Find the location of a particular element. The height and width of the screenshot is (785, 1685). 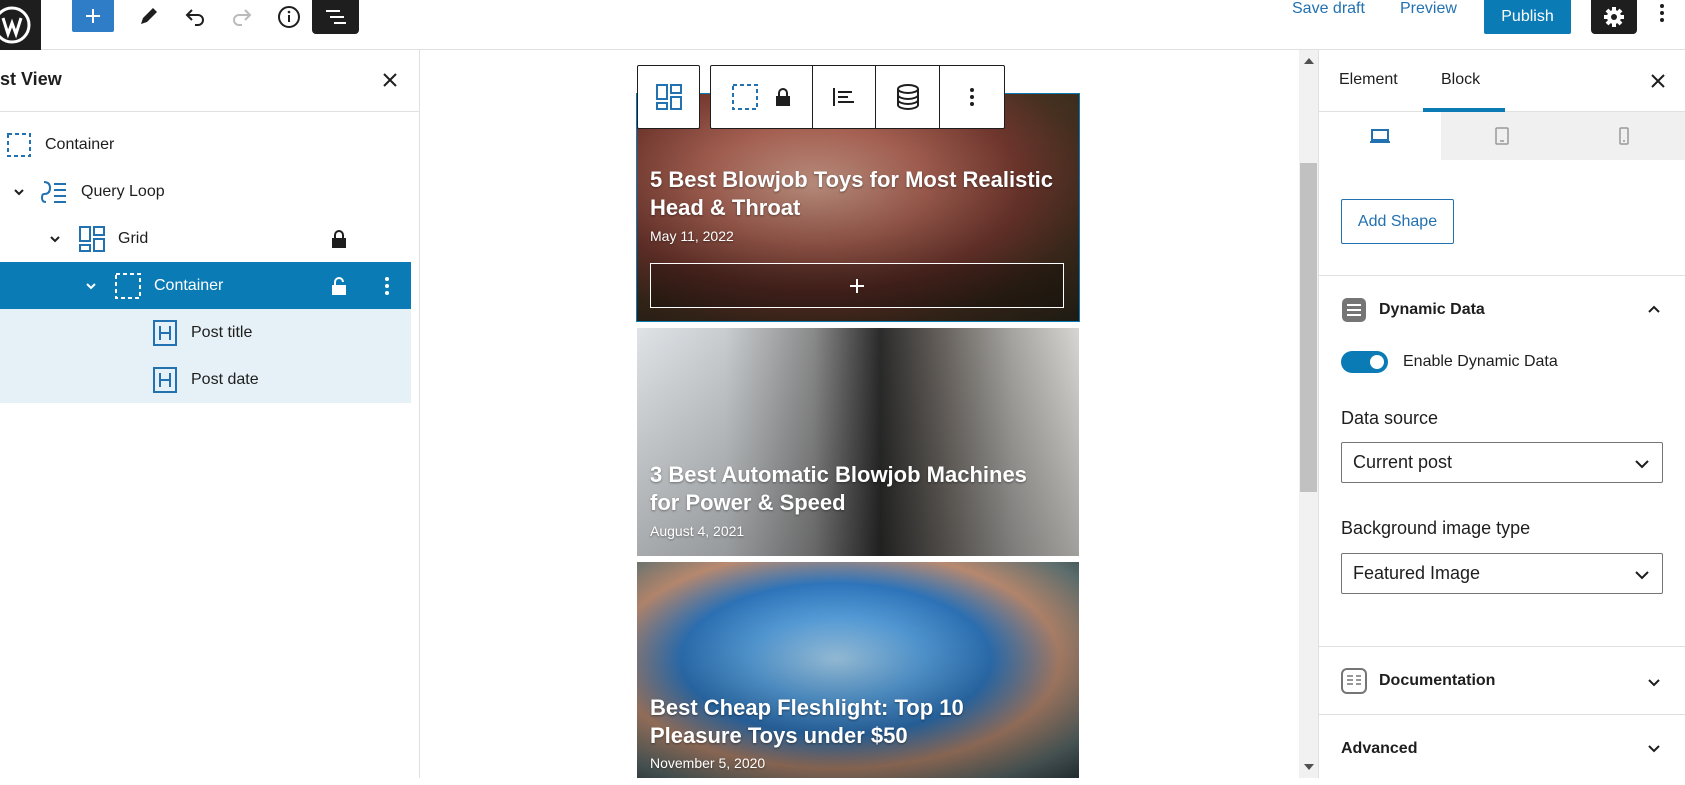

scrollbar-thumb is located at coordinates (1308, 327).